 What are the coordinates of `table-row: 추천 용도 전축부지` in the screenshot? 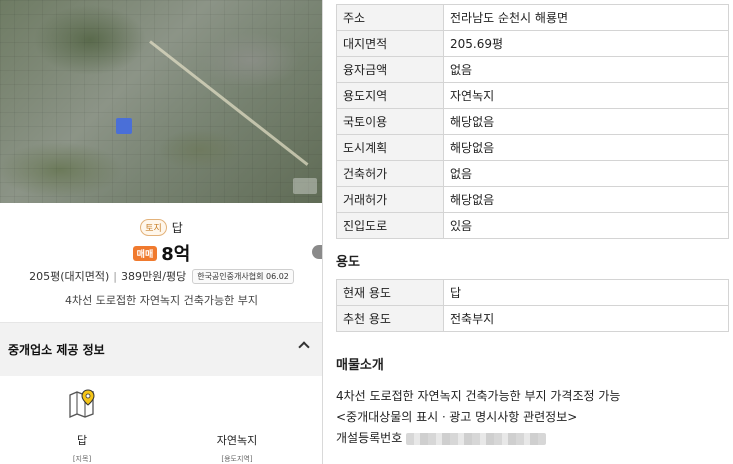 It's located at (532, 318).